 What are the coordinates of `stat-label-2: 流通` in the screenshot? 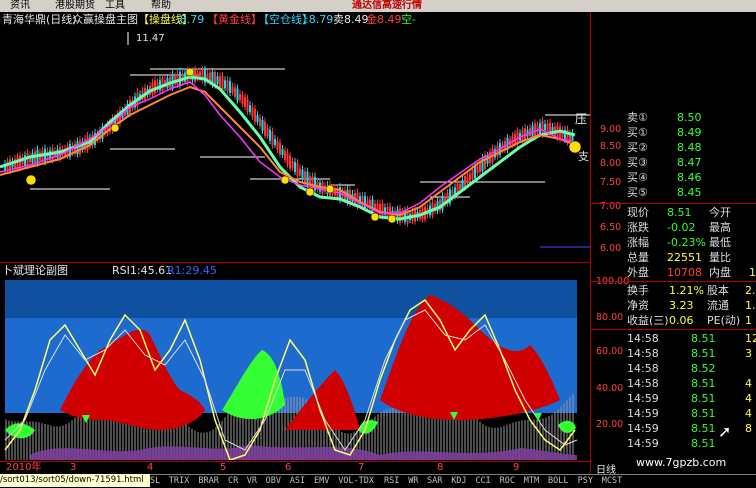 It's located at (718, 305).